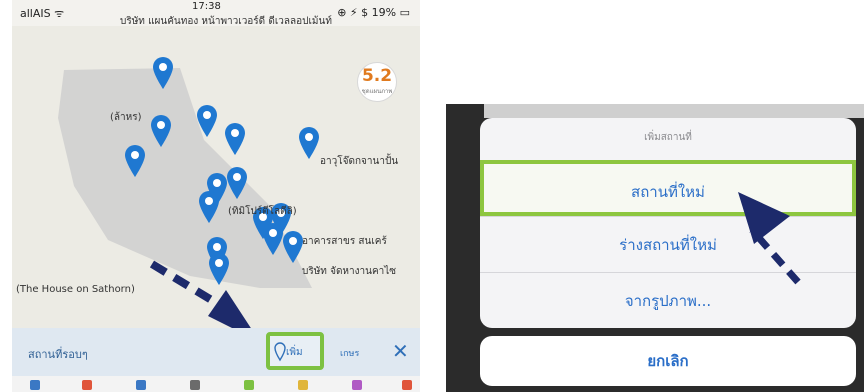 The width and height of the screenshot is (864, 392). I want to click on close-icon: ✕, so click(400, 351).